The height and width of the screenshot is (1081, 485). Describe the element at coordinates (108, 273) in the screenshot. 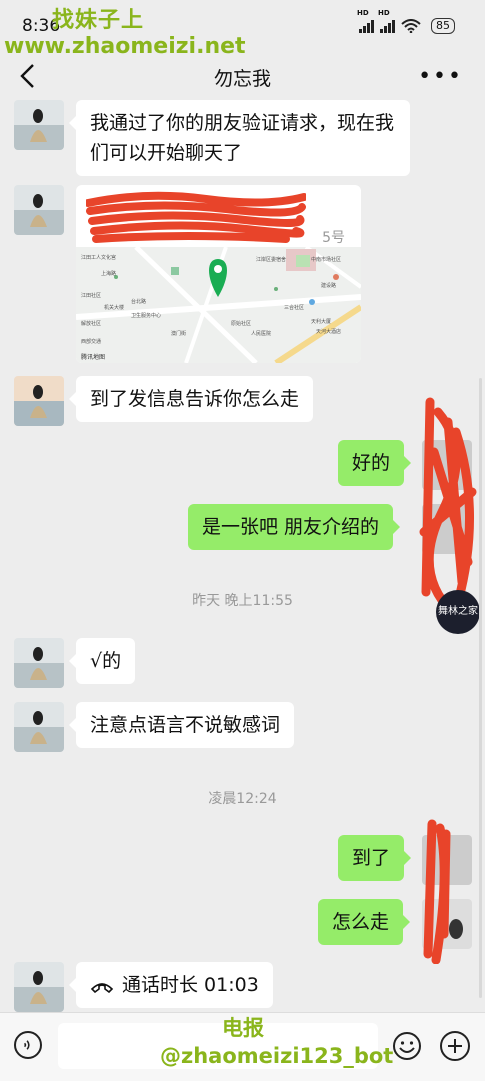

I see `svg-text: 上海路` at that location.